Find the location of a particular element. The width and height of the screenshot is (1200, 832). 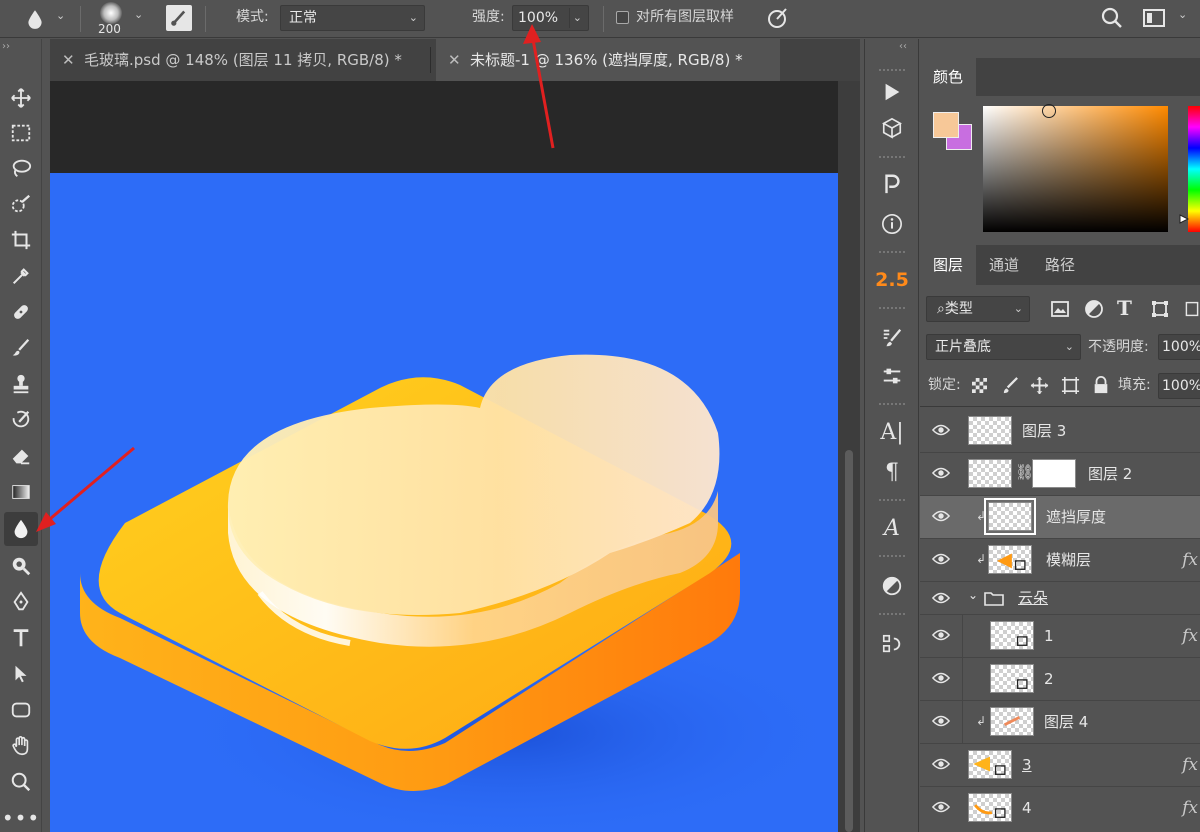

gradient-tool is located at coordinates (21, 492).